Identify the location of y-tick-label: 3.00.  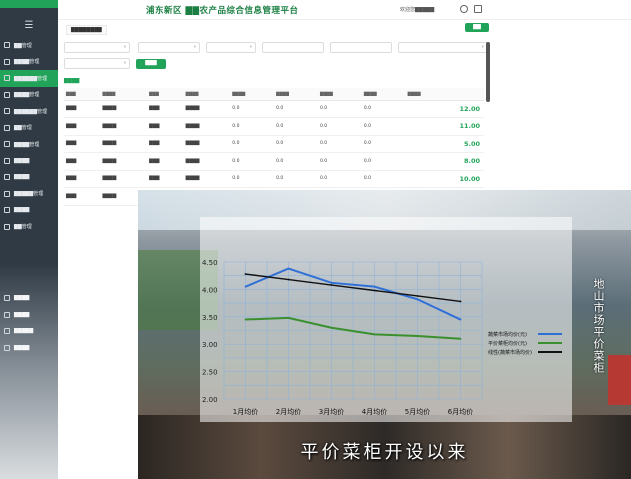
(210, 345).